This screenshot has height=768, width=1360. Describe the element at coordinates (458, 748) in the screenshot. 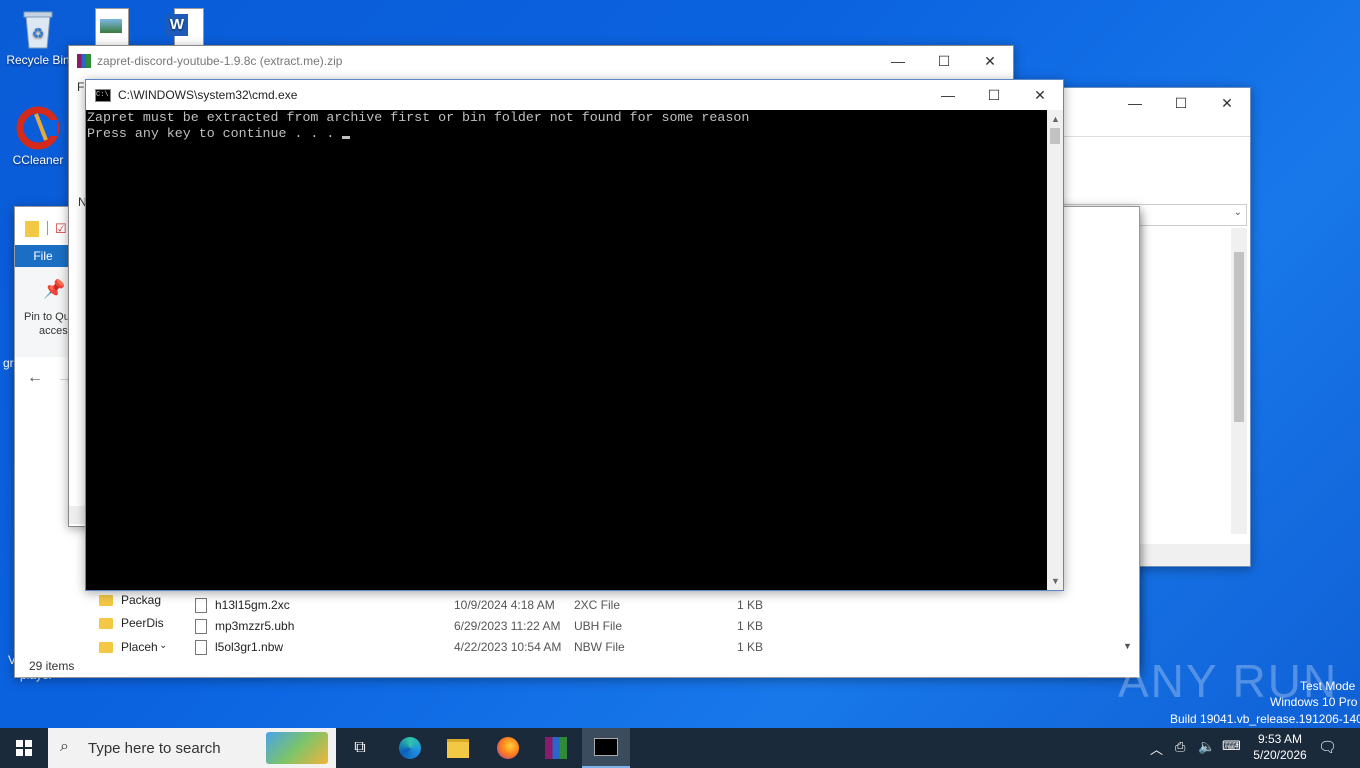

I see `file-explorer-icon` at that location.